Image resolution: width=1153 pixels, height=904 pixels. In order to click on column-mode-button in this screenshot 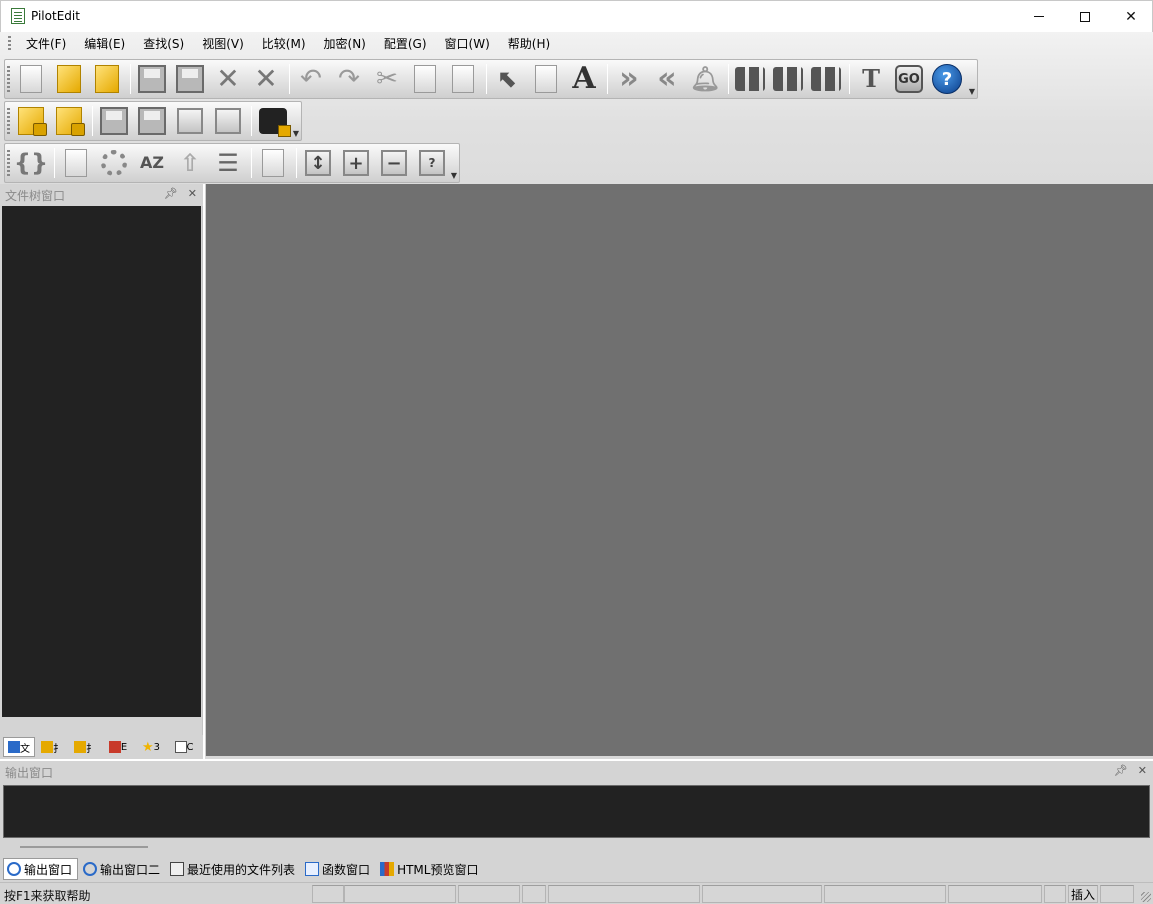, I will do `click(546, 79)`.